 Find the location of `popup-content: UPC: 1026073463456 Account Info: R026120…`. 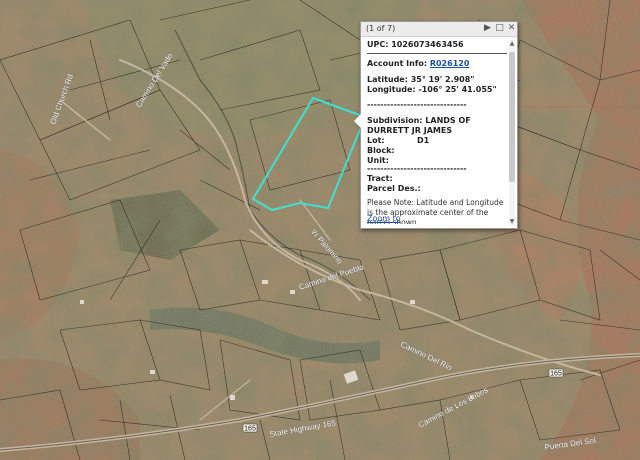

popup-content: UPC: 1026073463456 Account Info: R026120… is located at coordinates (437, 132).